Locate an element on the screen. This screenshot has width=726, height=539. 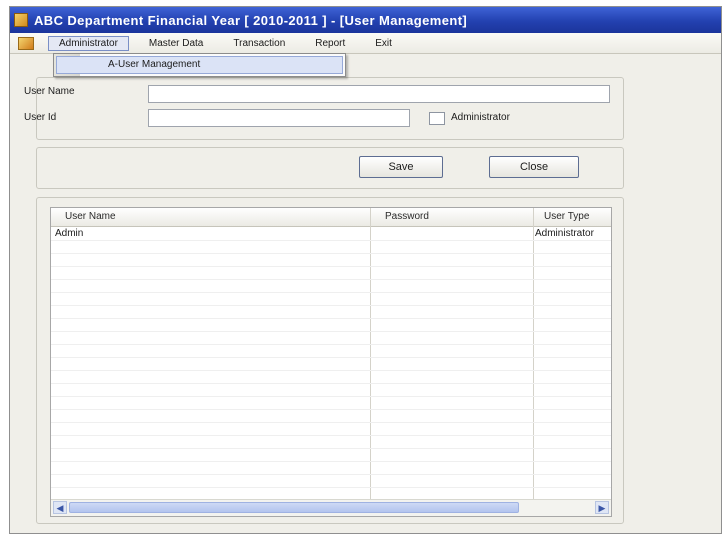
userid-input is located at coordinates (279, 118).